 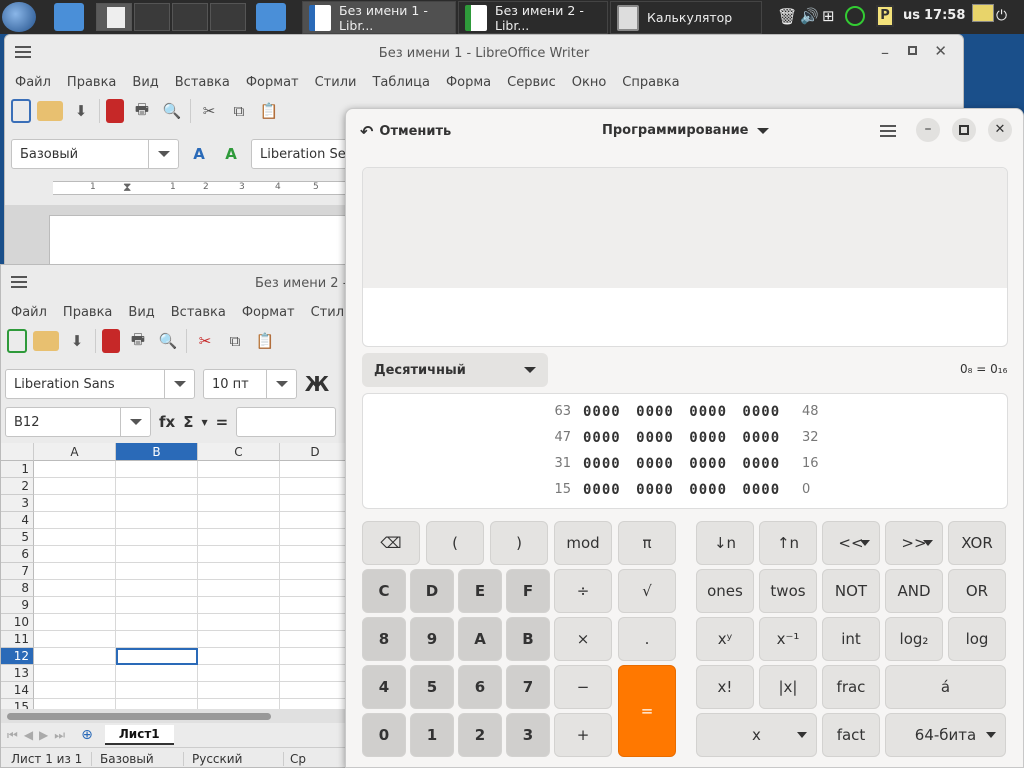 What do you see at coordinates (268, 312) in the screenshot?
I see `menu-4: Формат` at bounding box center [268, 312].